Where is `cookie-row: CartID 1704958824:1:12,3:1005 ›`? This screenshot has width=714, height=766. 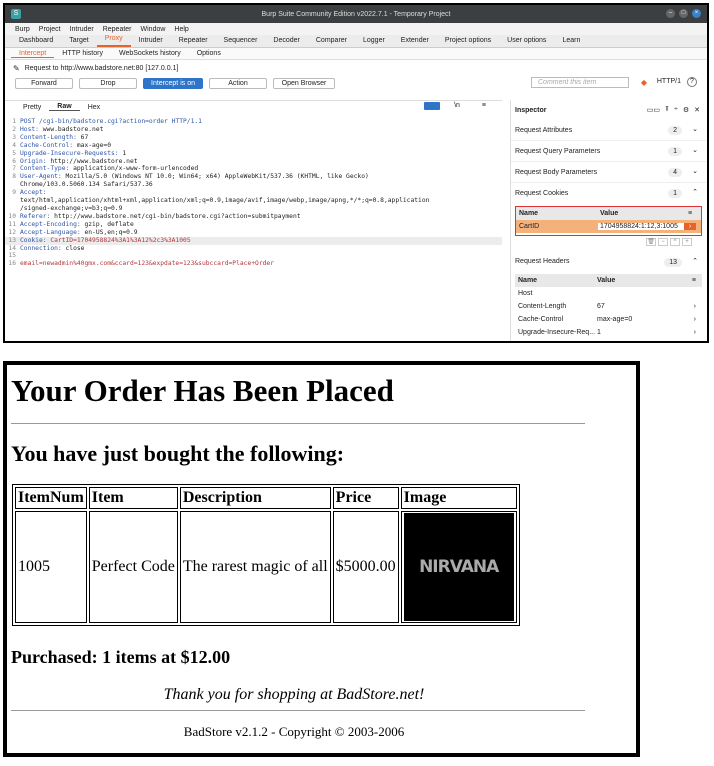 cookie-row: CartID 1704958824:1:12,3:1005 › is located at coordinates (608, 226).